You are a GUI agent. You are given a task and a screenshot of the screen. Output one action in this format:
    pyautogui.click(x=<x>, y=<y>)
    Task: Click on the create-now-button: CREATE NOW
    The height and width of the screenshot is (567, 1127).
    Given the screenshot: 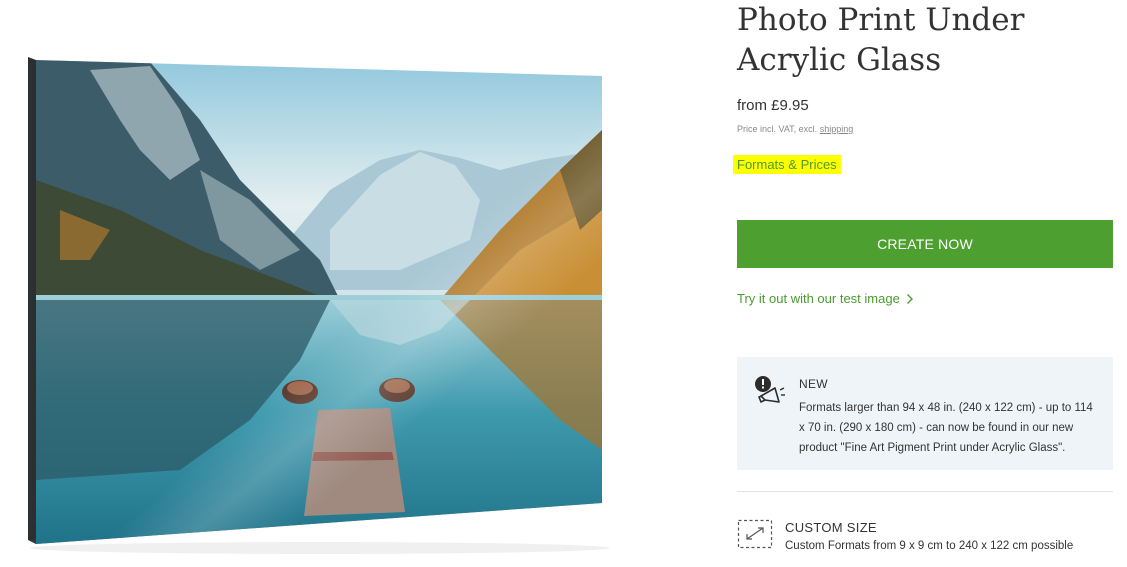 What is the action you would take?
    pyautogui.click(x=925, y=244)
    